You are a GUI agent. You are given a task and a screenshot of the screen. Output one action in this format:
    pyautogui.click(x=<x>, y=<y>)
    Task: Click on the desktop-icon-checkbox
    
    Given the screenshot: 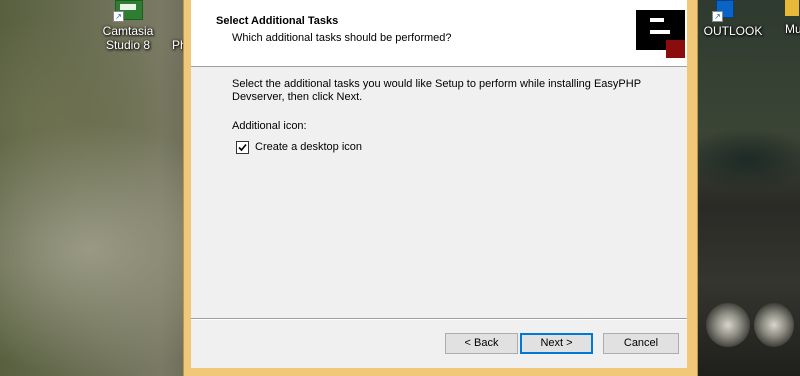 What is the action you would take?
    pyautogui.click(x=242, y=147)
    